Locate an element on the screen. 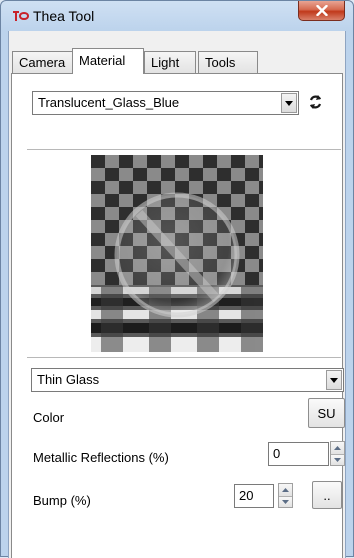 The height and width of the screenshot is (558, 354). metallic-reflections-input: 0 is located at coordinates (298, 454).